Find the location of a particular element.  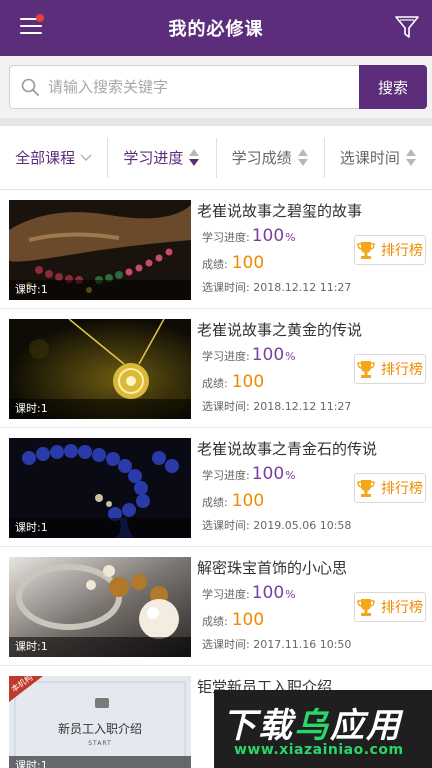

search-button: 搜索 is located at coordinates (393, 87).